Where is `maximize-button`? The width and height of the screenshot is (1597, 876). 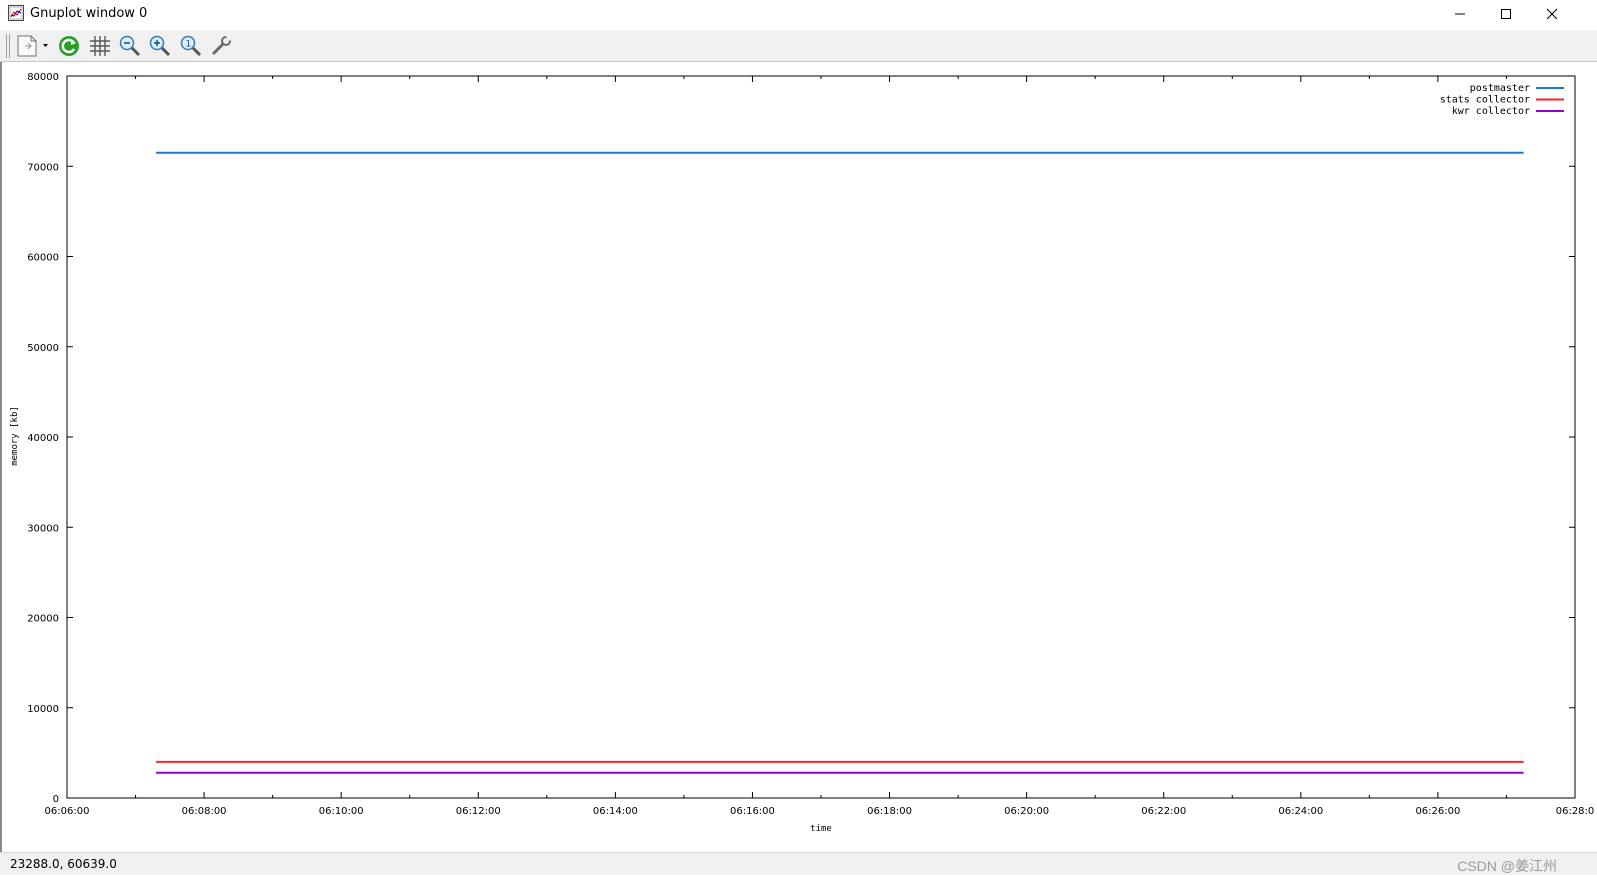 maximize-button is located at coordinates (1506, 14).